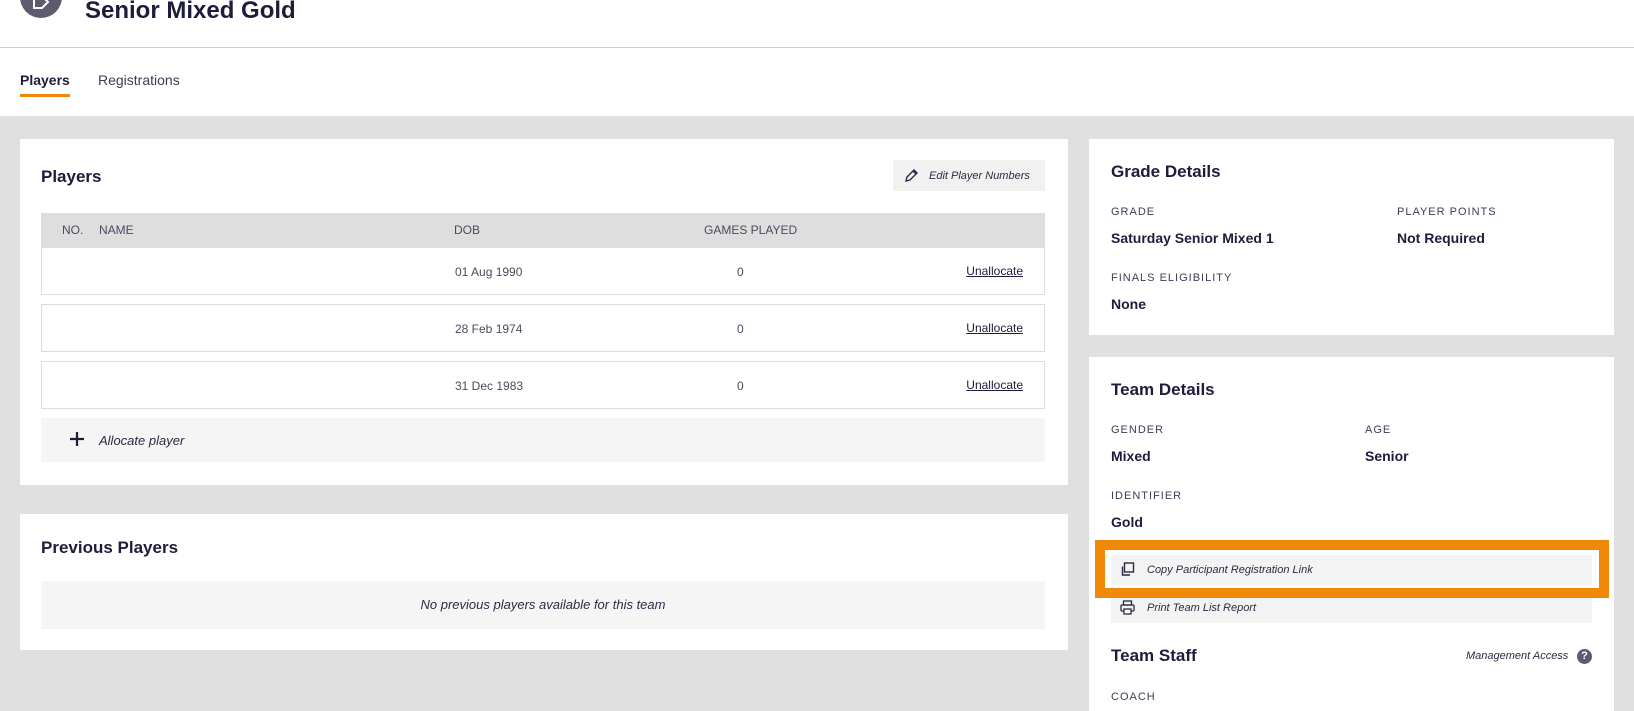 The width and height of the screenshot is (1634, 711). Describe the element at coordinates (543, 271) in the screenshot. I see `table-row: 01 Aug 1990 0 Unallocate` at that location.